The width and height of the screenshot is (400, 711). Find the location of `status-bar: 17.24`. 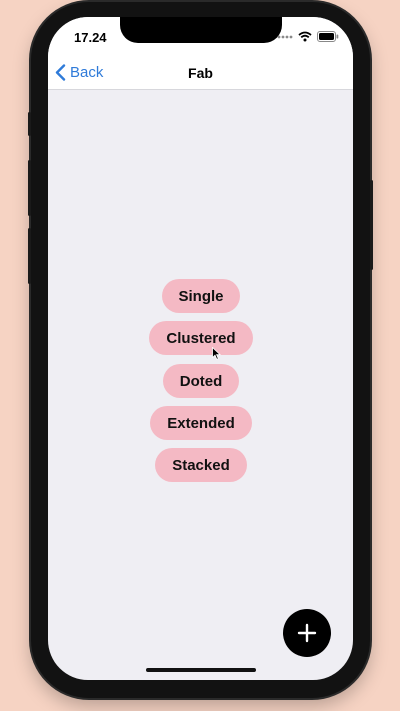

status-bar: 17.24 is located at coordinates (200, 39).